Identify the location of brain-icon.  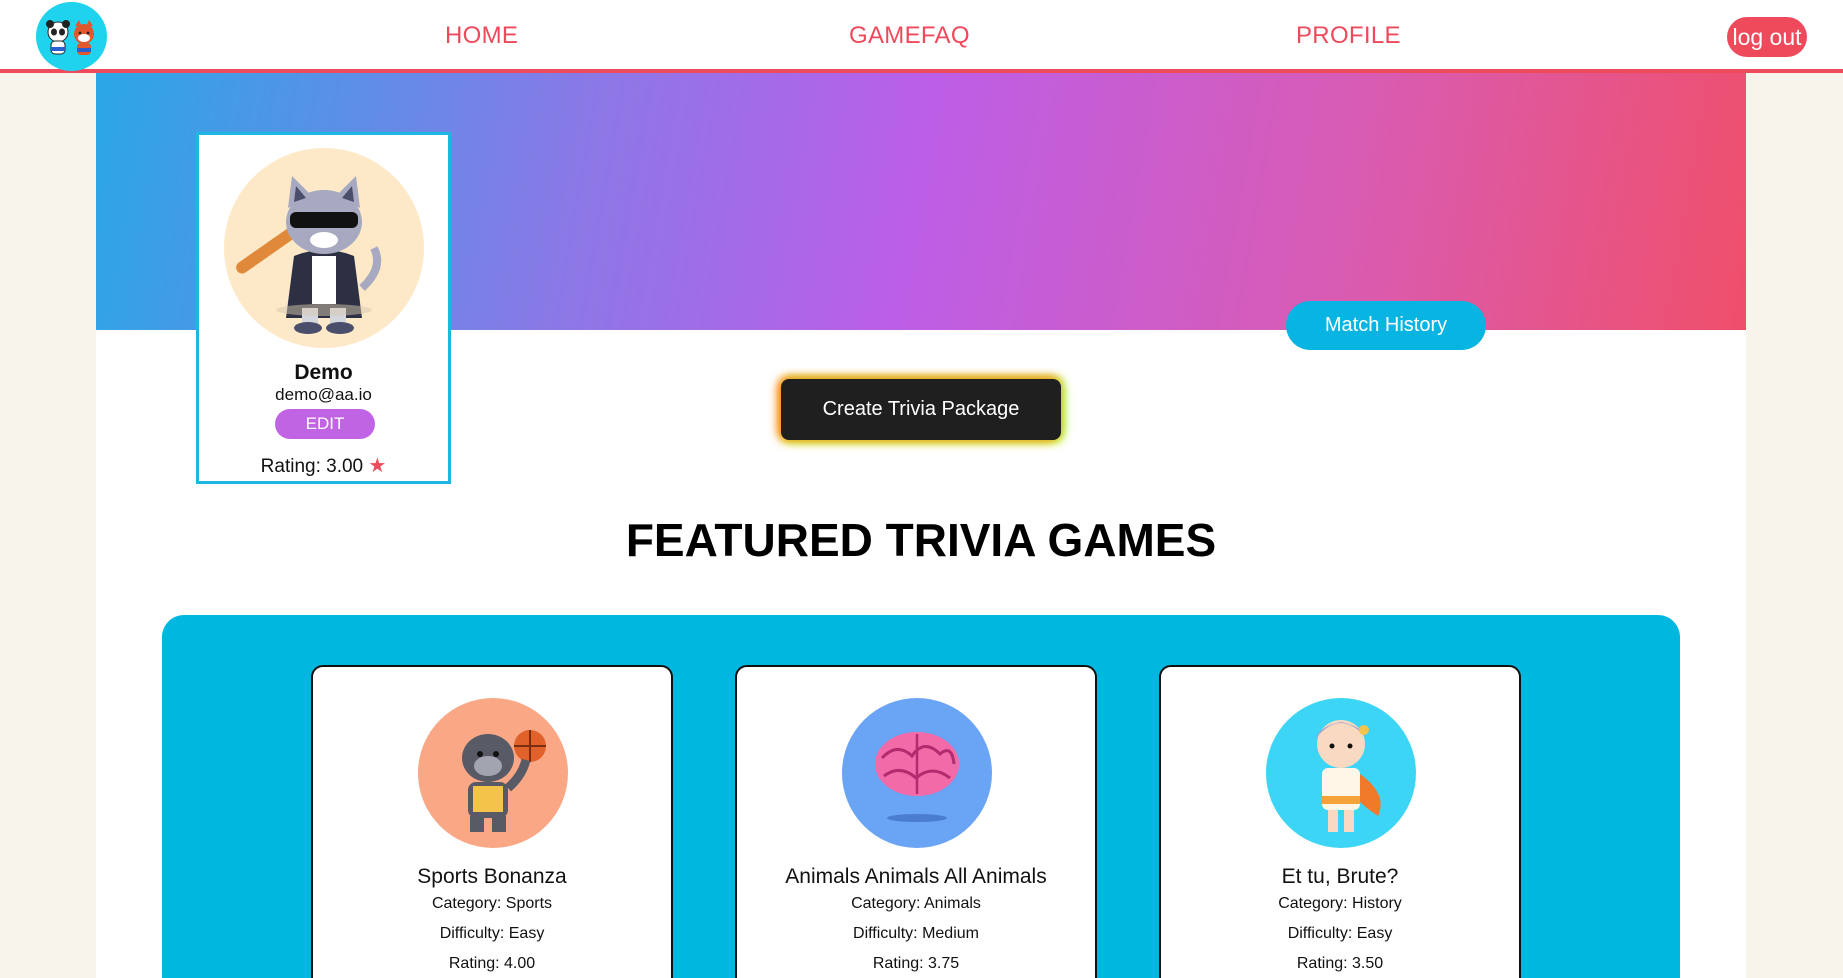
(917, 773).